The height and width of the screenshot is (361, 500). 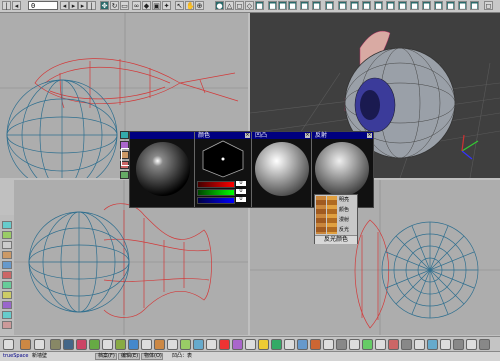 I want to click on tool-d-icon: ■, so click(x=259, y=5).